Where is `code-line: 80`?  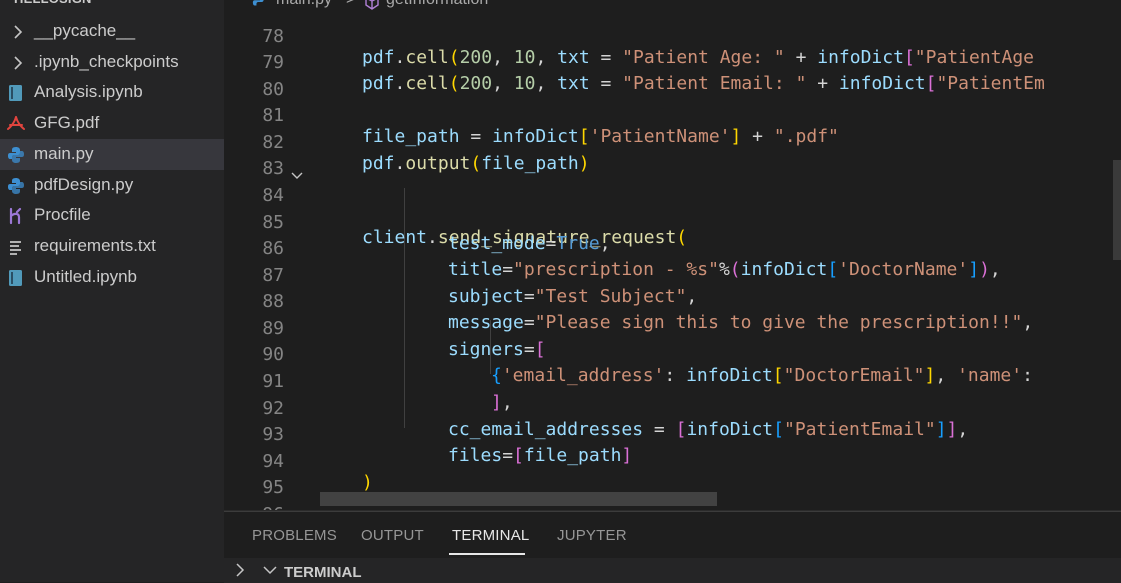 code-line: 80 is located at coordinates (629, 78).